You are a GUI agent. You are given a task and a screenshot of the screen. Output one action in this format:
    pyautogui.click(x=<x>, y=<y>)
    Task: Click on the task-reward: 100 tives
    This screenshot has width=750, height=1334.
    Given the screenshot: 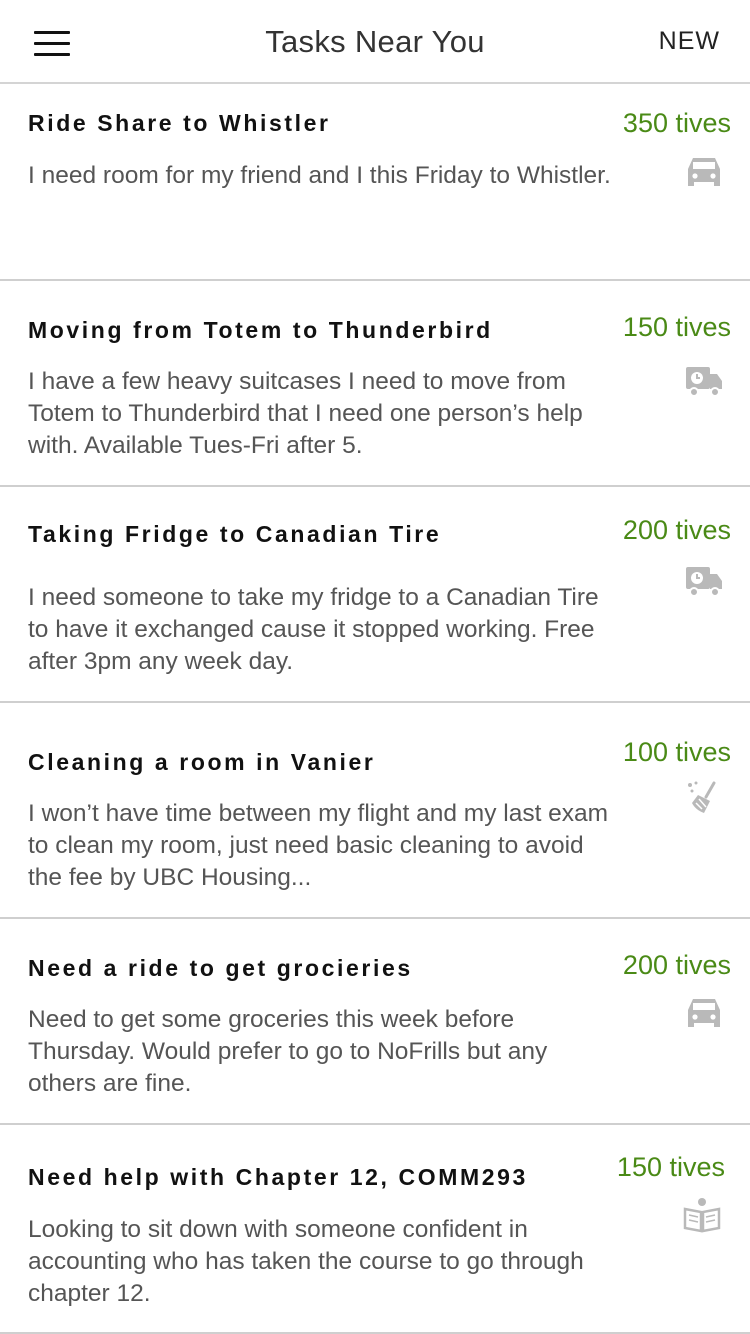 What is the action you would take?
    pyautogui.click(x=676, y=752)
    